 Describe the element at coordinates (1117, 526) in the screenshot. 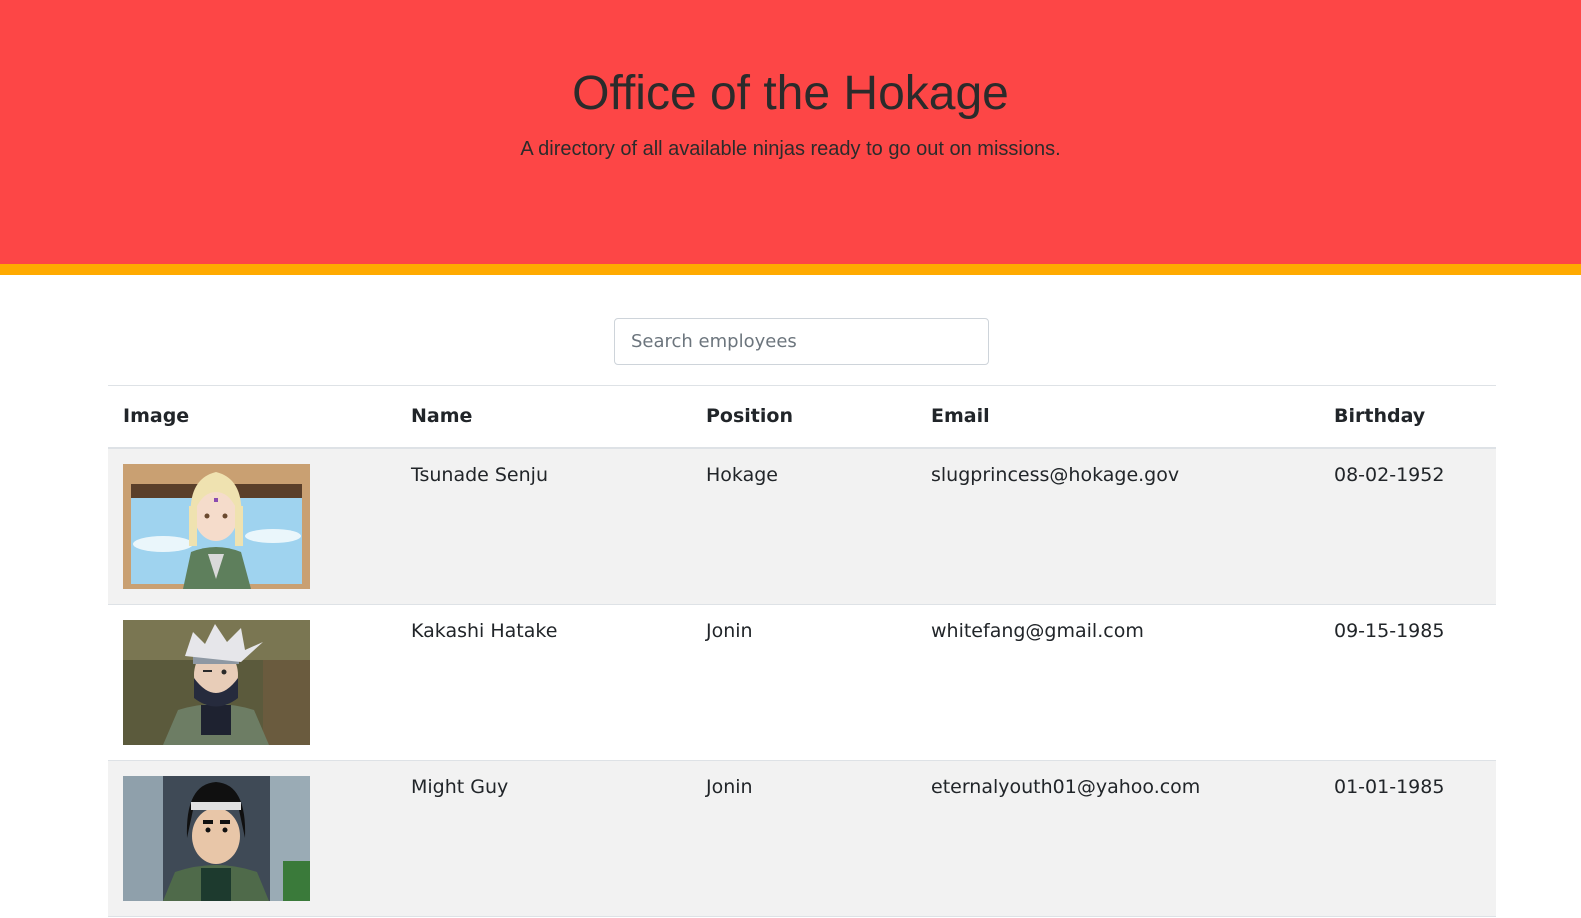

I see `cell-email: slugprincess@hokage.gov` at that location.